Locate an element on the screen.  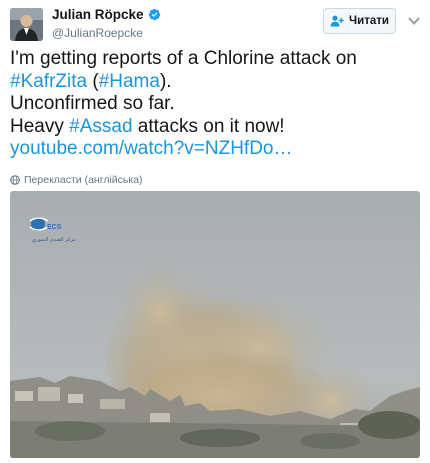
author-block: Julian Röpcke @JulianRoepcke is located at coordinates (106, 23).